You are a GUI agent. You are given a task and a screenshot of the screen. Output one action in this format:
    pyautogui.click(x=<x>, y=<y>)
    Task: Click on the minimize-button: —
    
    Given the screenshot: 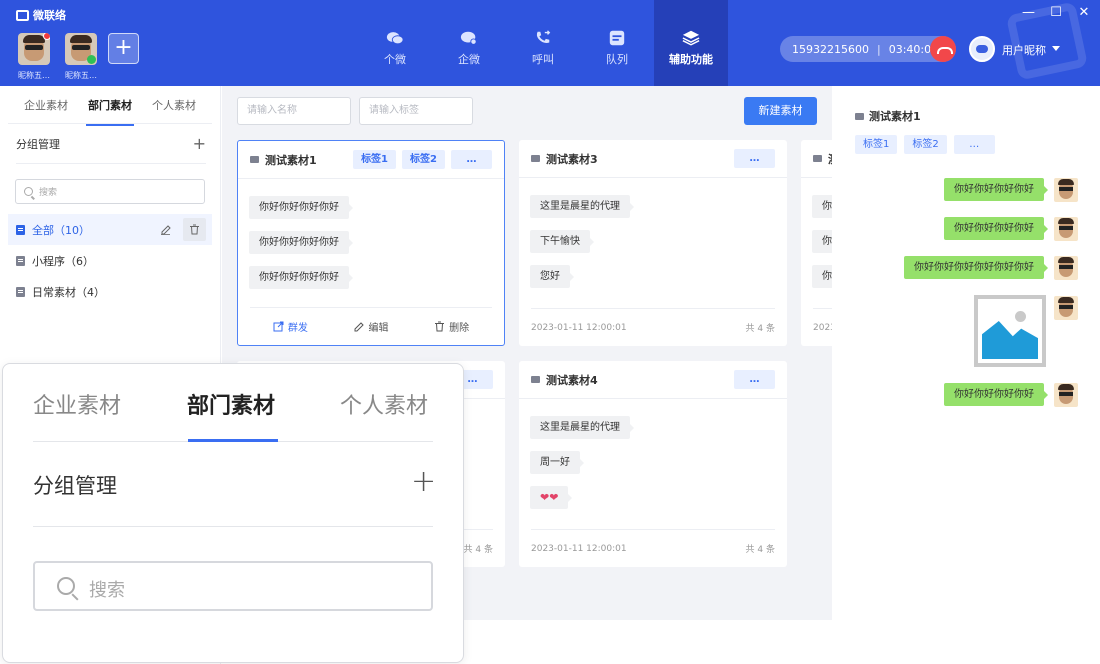 What is the action you would take?
    pyautogui.click(x=1028, y=12)
    